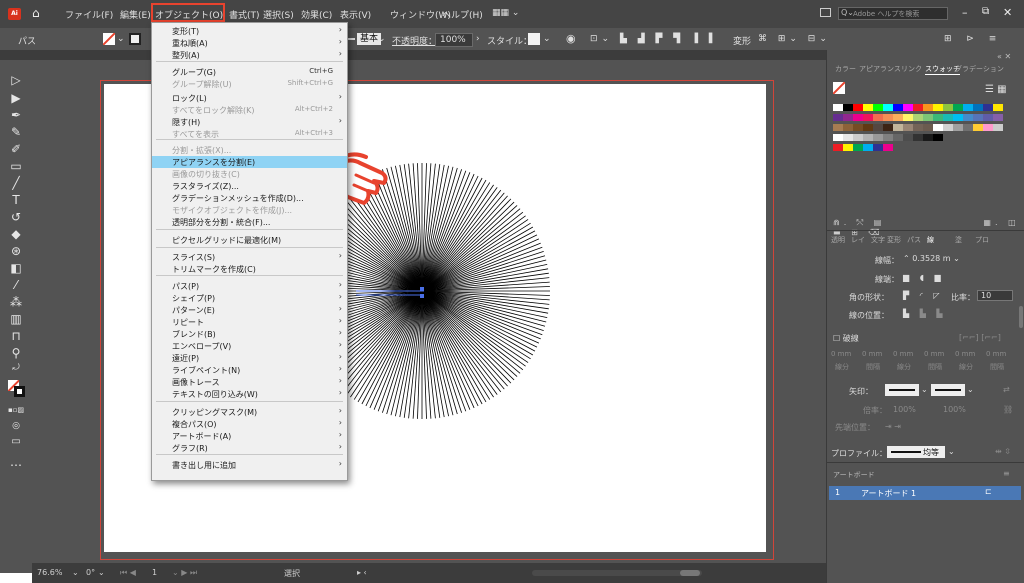 The width and height of the screenshot is (1024, 583). I want to click on opacity-input: 100%, so click(454, 40).